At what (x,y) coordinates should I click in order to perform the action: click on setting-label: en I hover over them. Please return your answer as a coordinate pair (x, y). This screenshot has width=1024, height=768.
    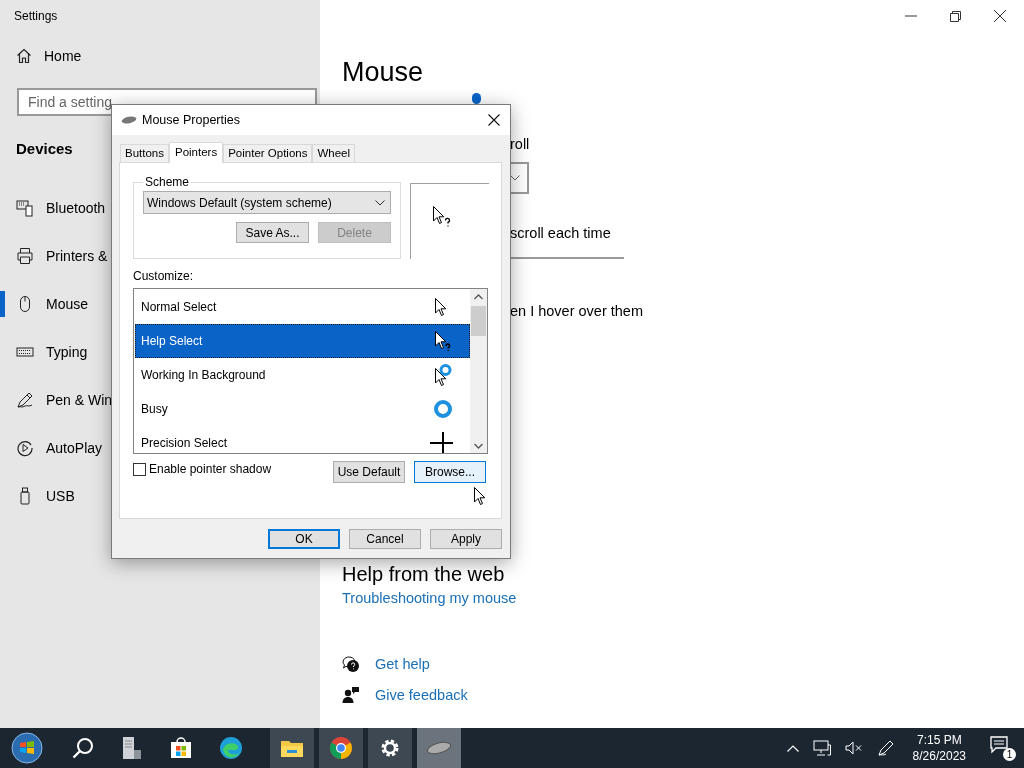
    Looking at the image, I should click on (576, 311).